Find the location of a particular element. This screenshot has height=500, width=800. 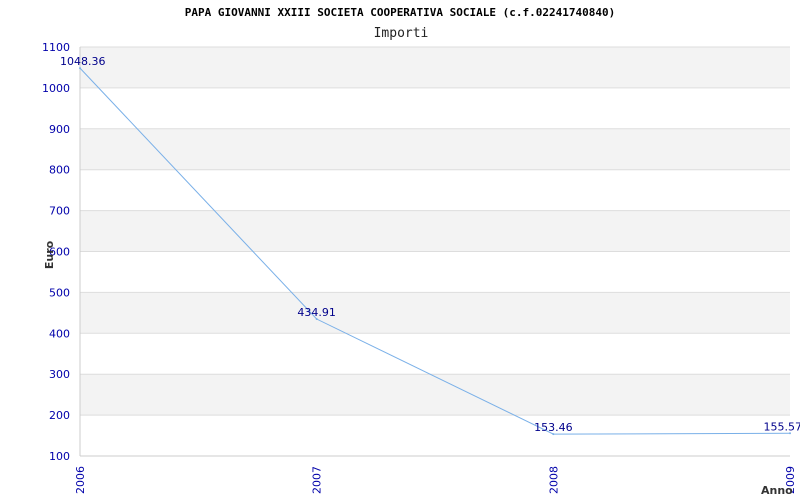

y-tick-label: 800 is located at coordinates (59, 170).